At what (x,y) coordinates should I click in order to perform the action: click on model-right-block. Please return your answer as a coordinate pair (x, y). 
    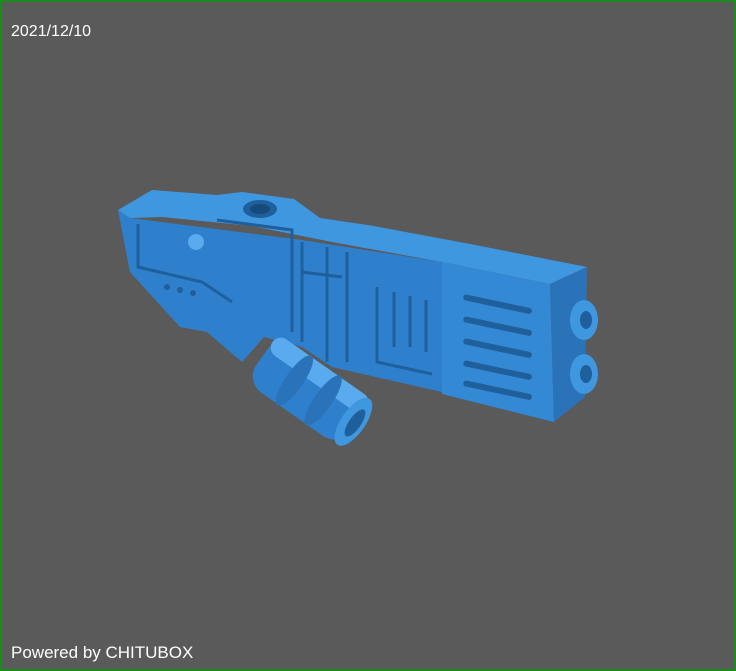
    Looking at the image, I should click on (498, 342).